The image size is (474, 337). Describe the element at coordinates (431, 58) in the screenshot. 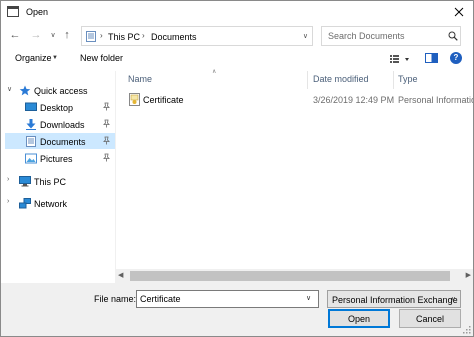

I see `preview-pane-icon` at that location.